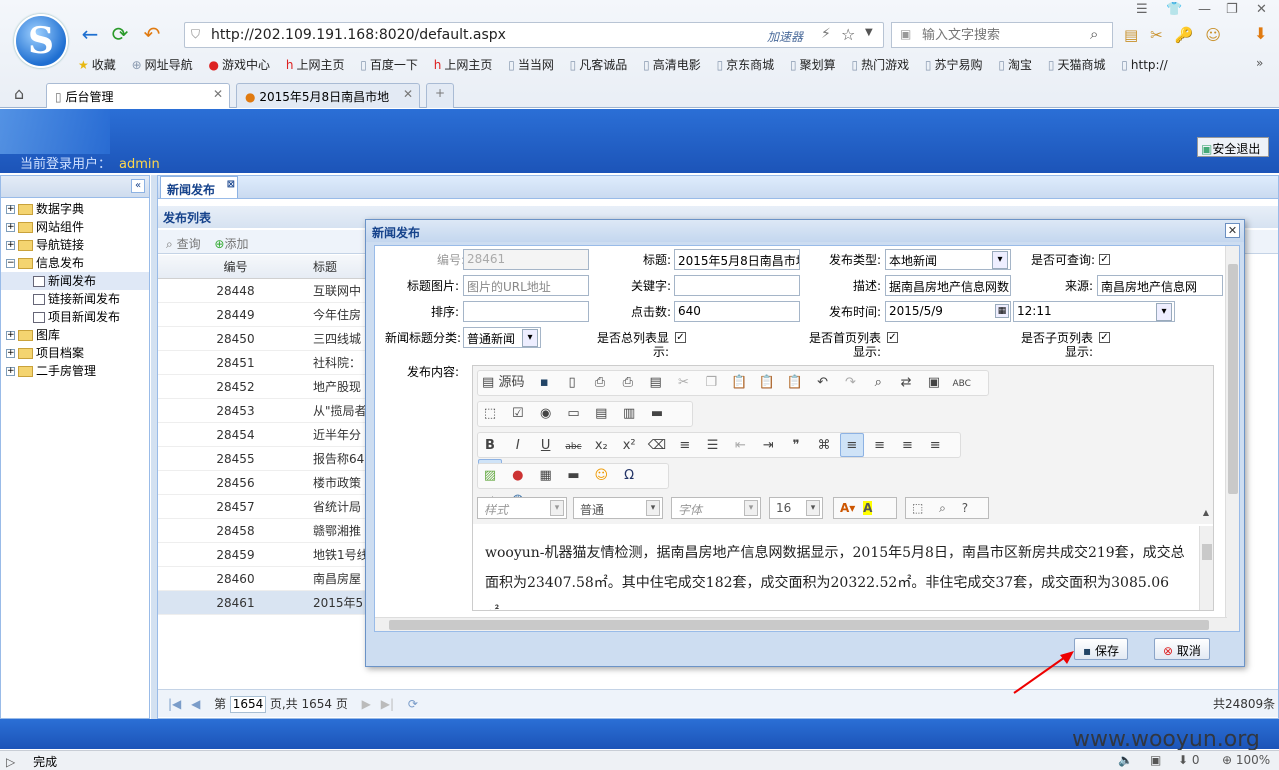  What do you see at coordinates (618, 508) in the screenshot?
I see `format-combo: 普通 ▾` at bounding box center [618, 508].